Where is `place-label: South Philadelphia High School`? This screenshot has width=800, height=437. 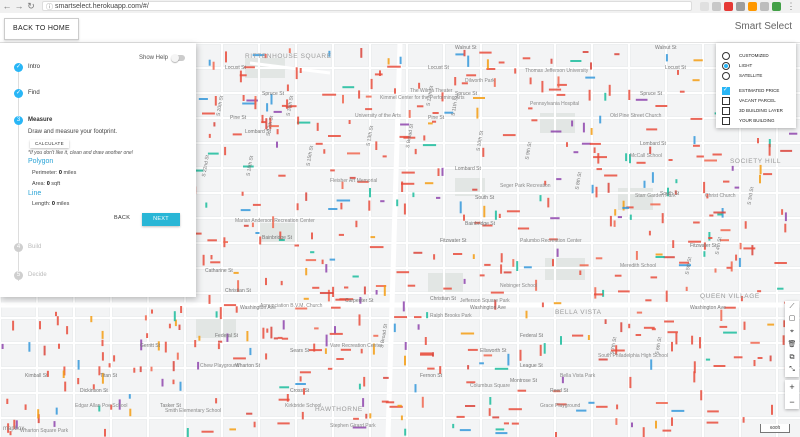 place-label: South Philadelphia High School is located at coordinates (633, 356).